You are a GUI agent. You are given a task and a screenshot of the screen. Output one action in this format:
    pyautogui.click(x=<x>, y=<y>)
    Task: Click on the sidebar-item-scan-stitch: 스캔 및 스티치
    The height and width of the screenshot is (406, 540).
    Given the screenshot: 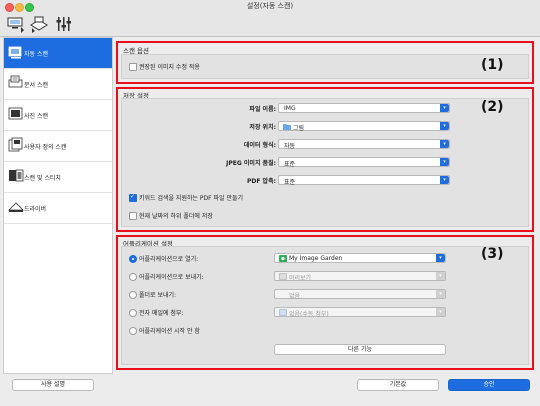 What is the action you would take?
    pyautogui.click(x=58, y=177)
    